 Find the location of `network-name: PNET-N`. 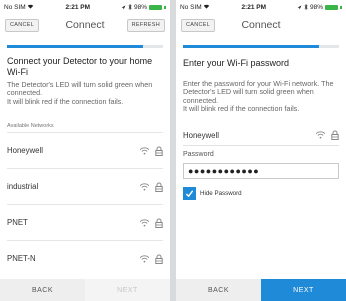

network-name: PNET-N is located at coordinates (21, 258).